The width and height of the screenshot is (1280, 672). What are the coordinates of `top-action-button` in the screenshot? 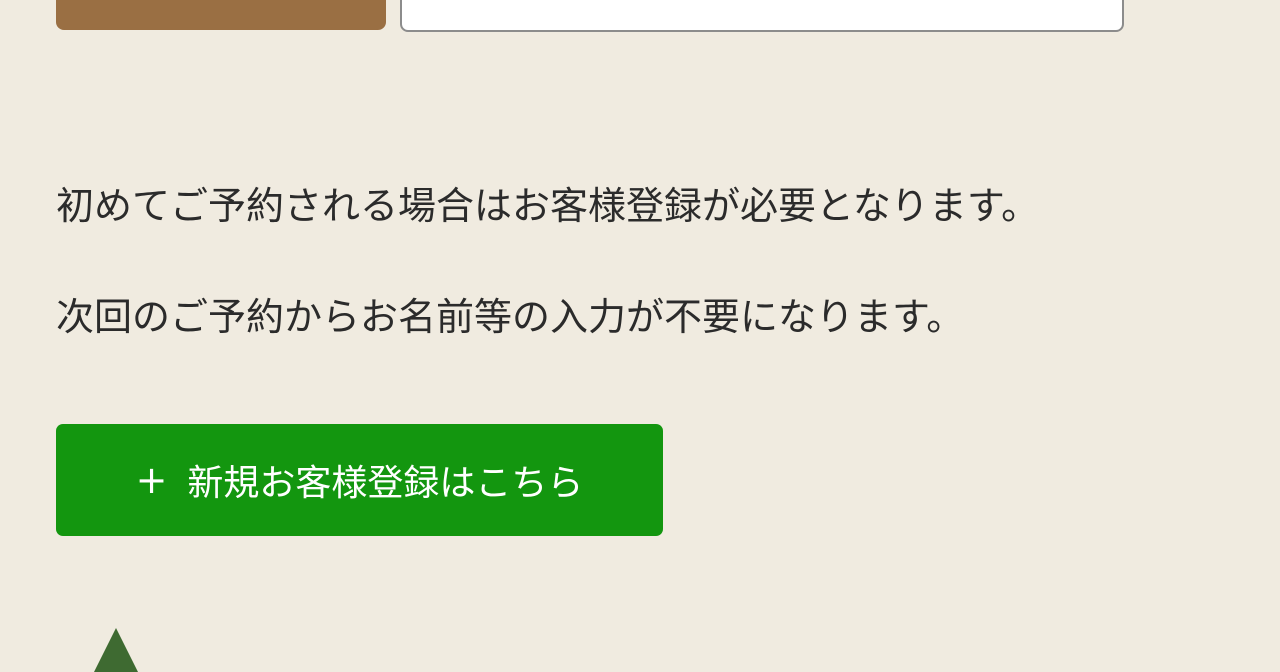 It's located at (221, 15).